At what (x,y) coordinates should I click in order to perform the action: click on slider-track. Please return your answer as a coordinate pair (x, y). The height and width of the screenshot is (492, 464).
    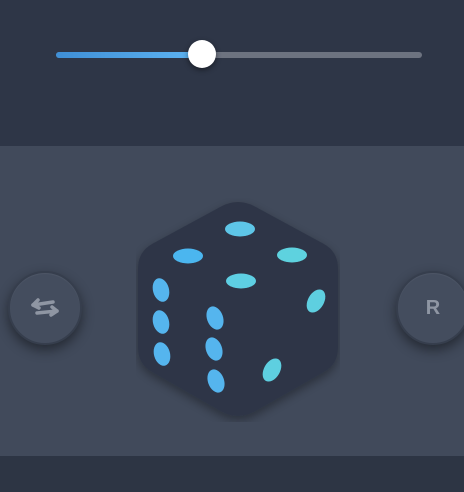
    Looking at the image, I should click on (239, 55).